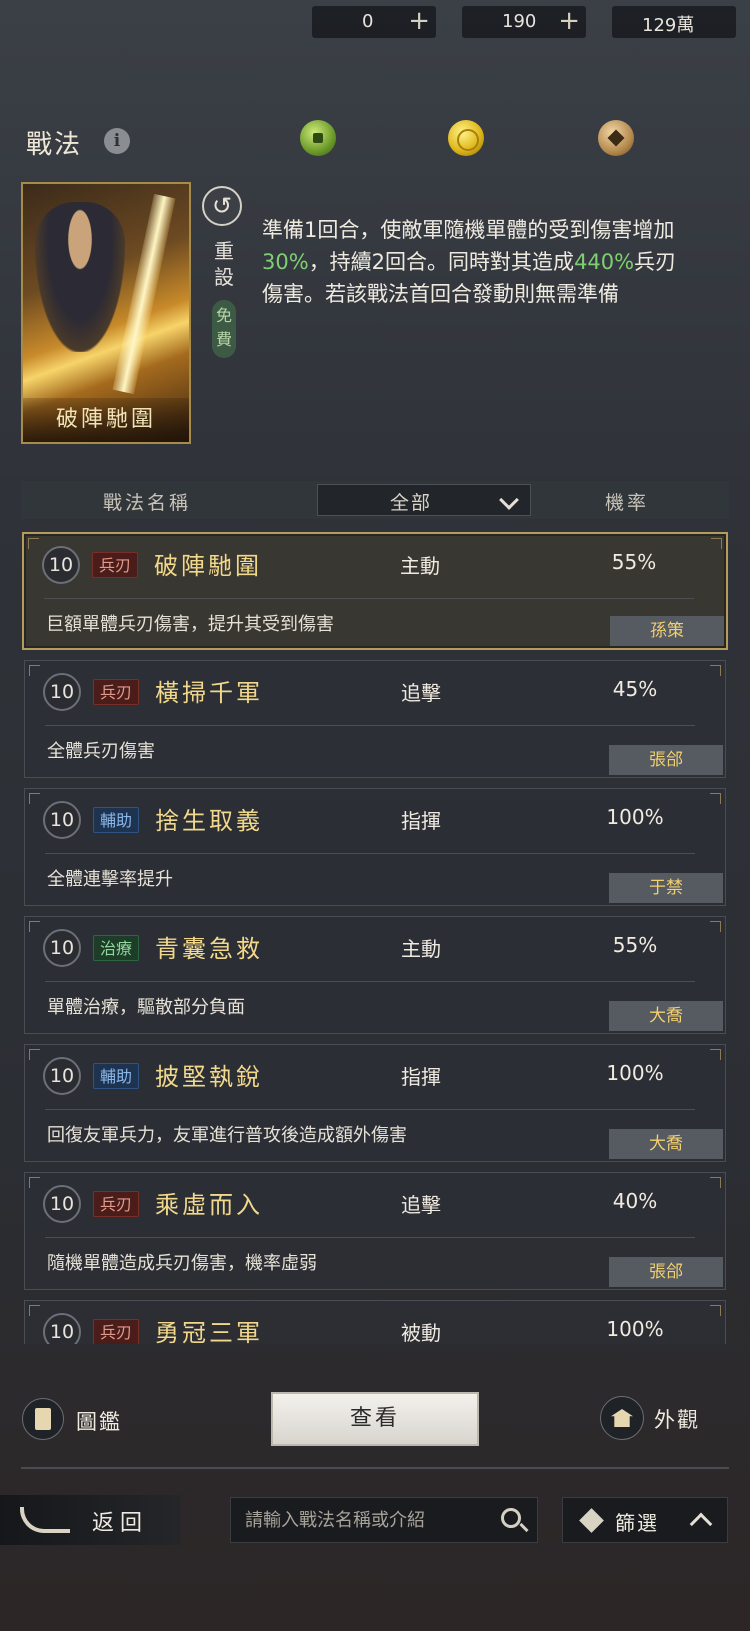 This screenshot has height=1631, width=750. What do you see at coordinates (224, 264) in the screenshot?
I see `reset-label: 重設` at bounding box center [224, 264].